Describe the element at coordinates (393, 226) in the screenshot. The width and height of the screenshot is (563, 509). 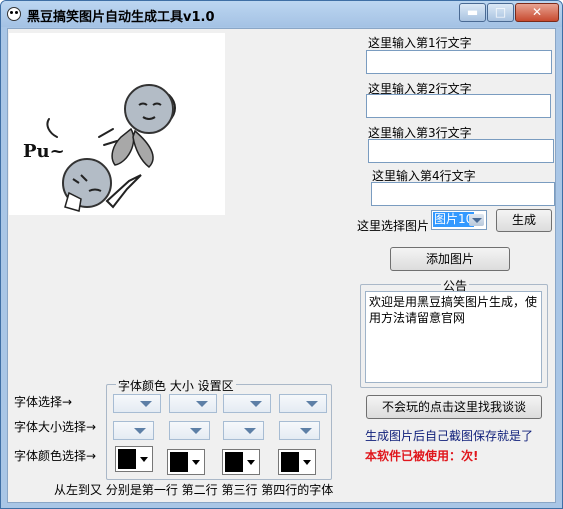
I see `image-select-label: 这里选择图片` at that location.